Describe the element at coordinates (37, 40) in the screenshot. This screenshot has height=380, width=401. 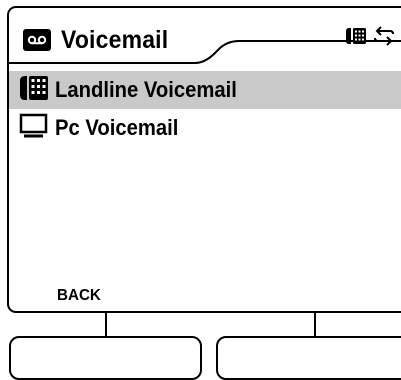
I see `voicemail-icon` at that location.